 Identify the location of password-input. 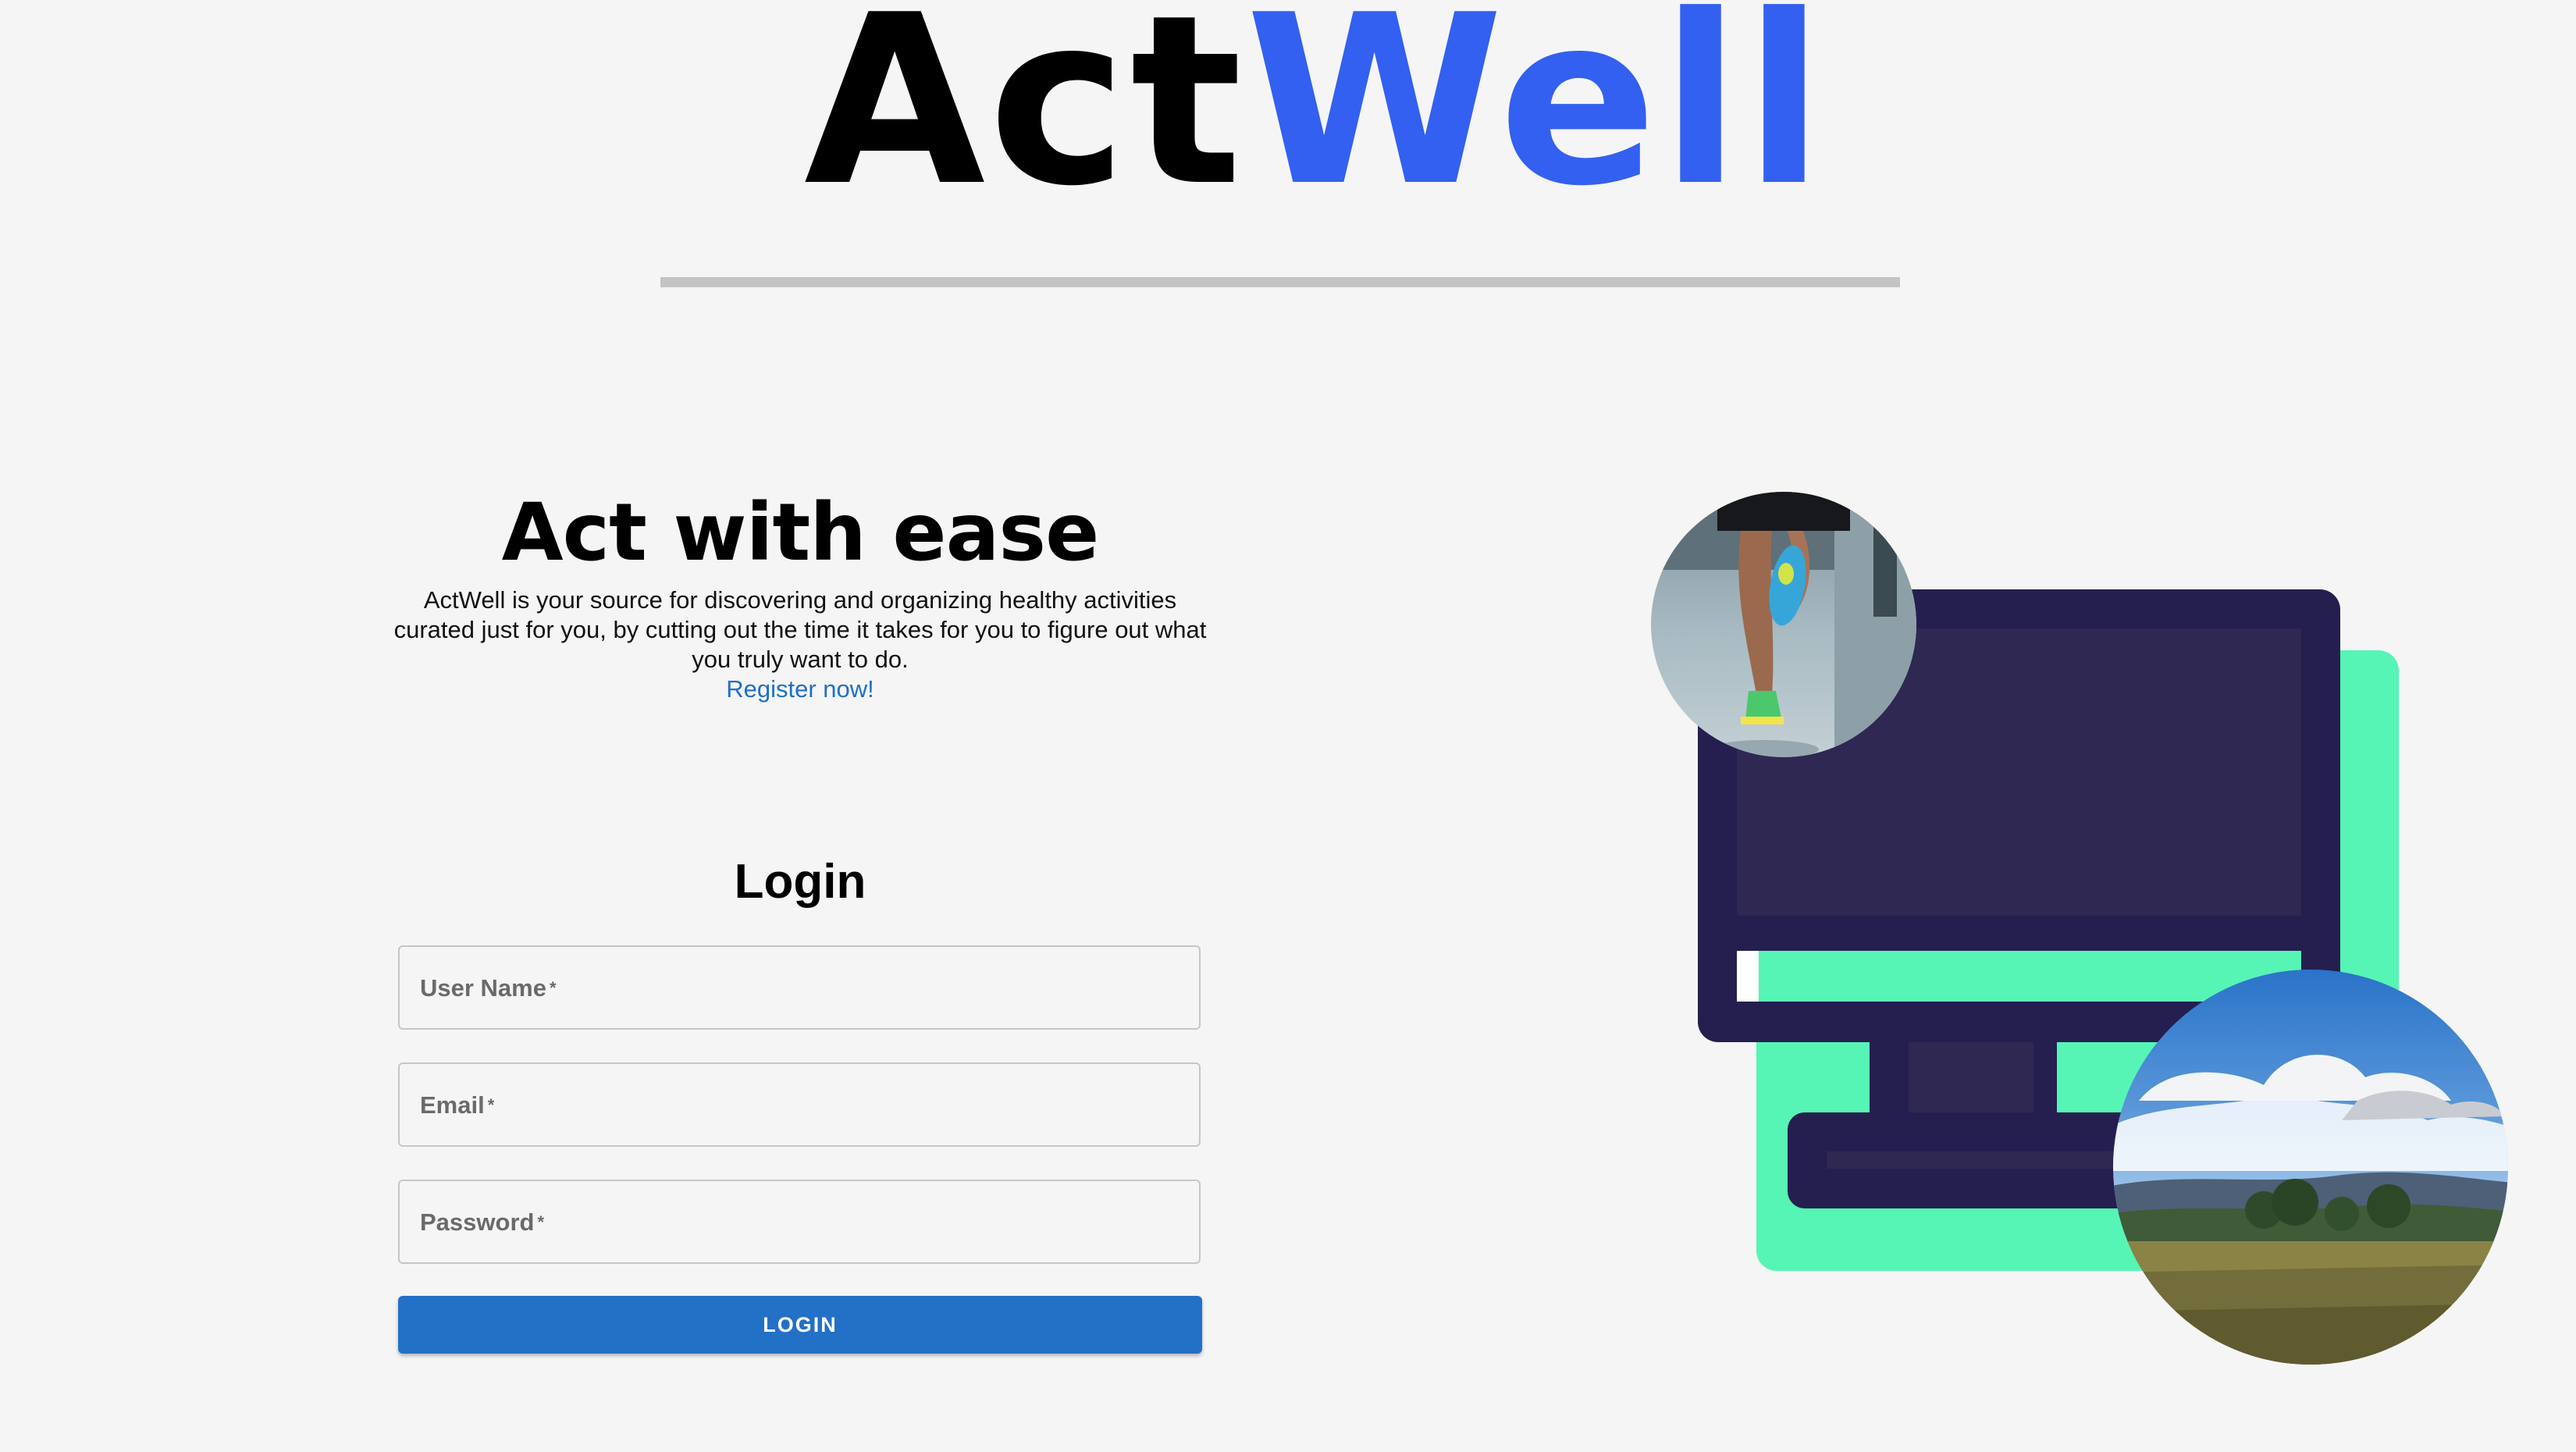
(799, 1221).